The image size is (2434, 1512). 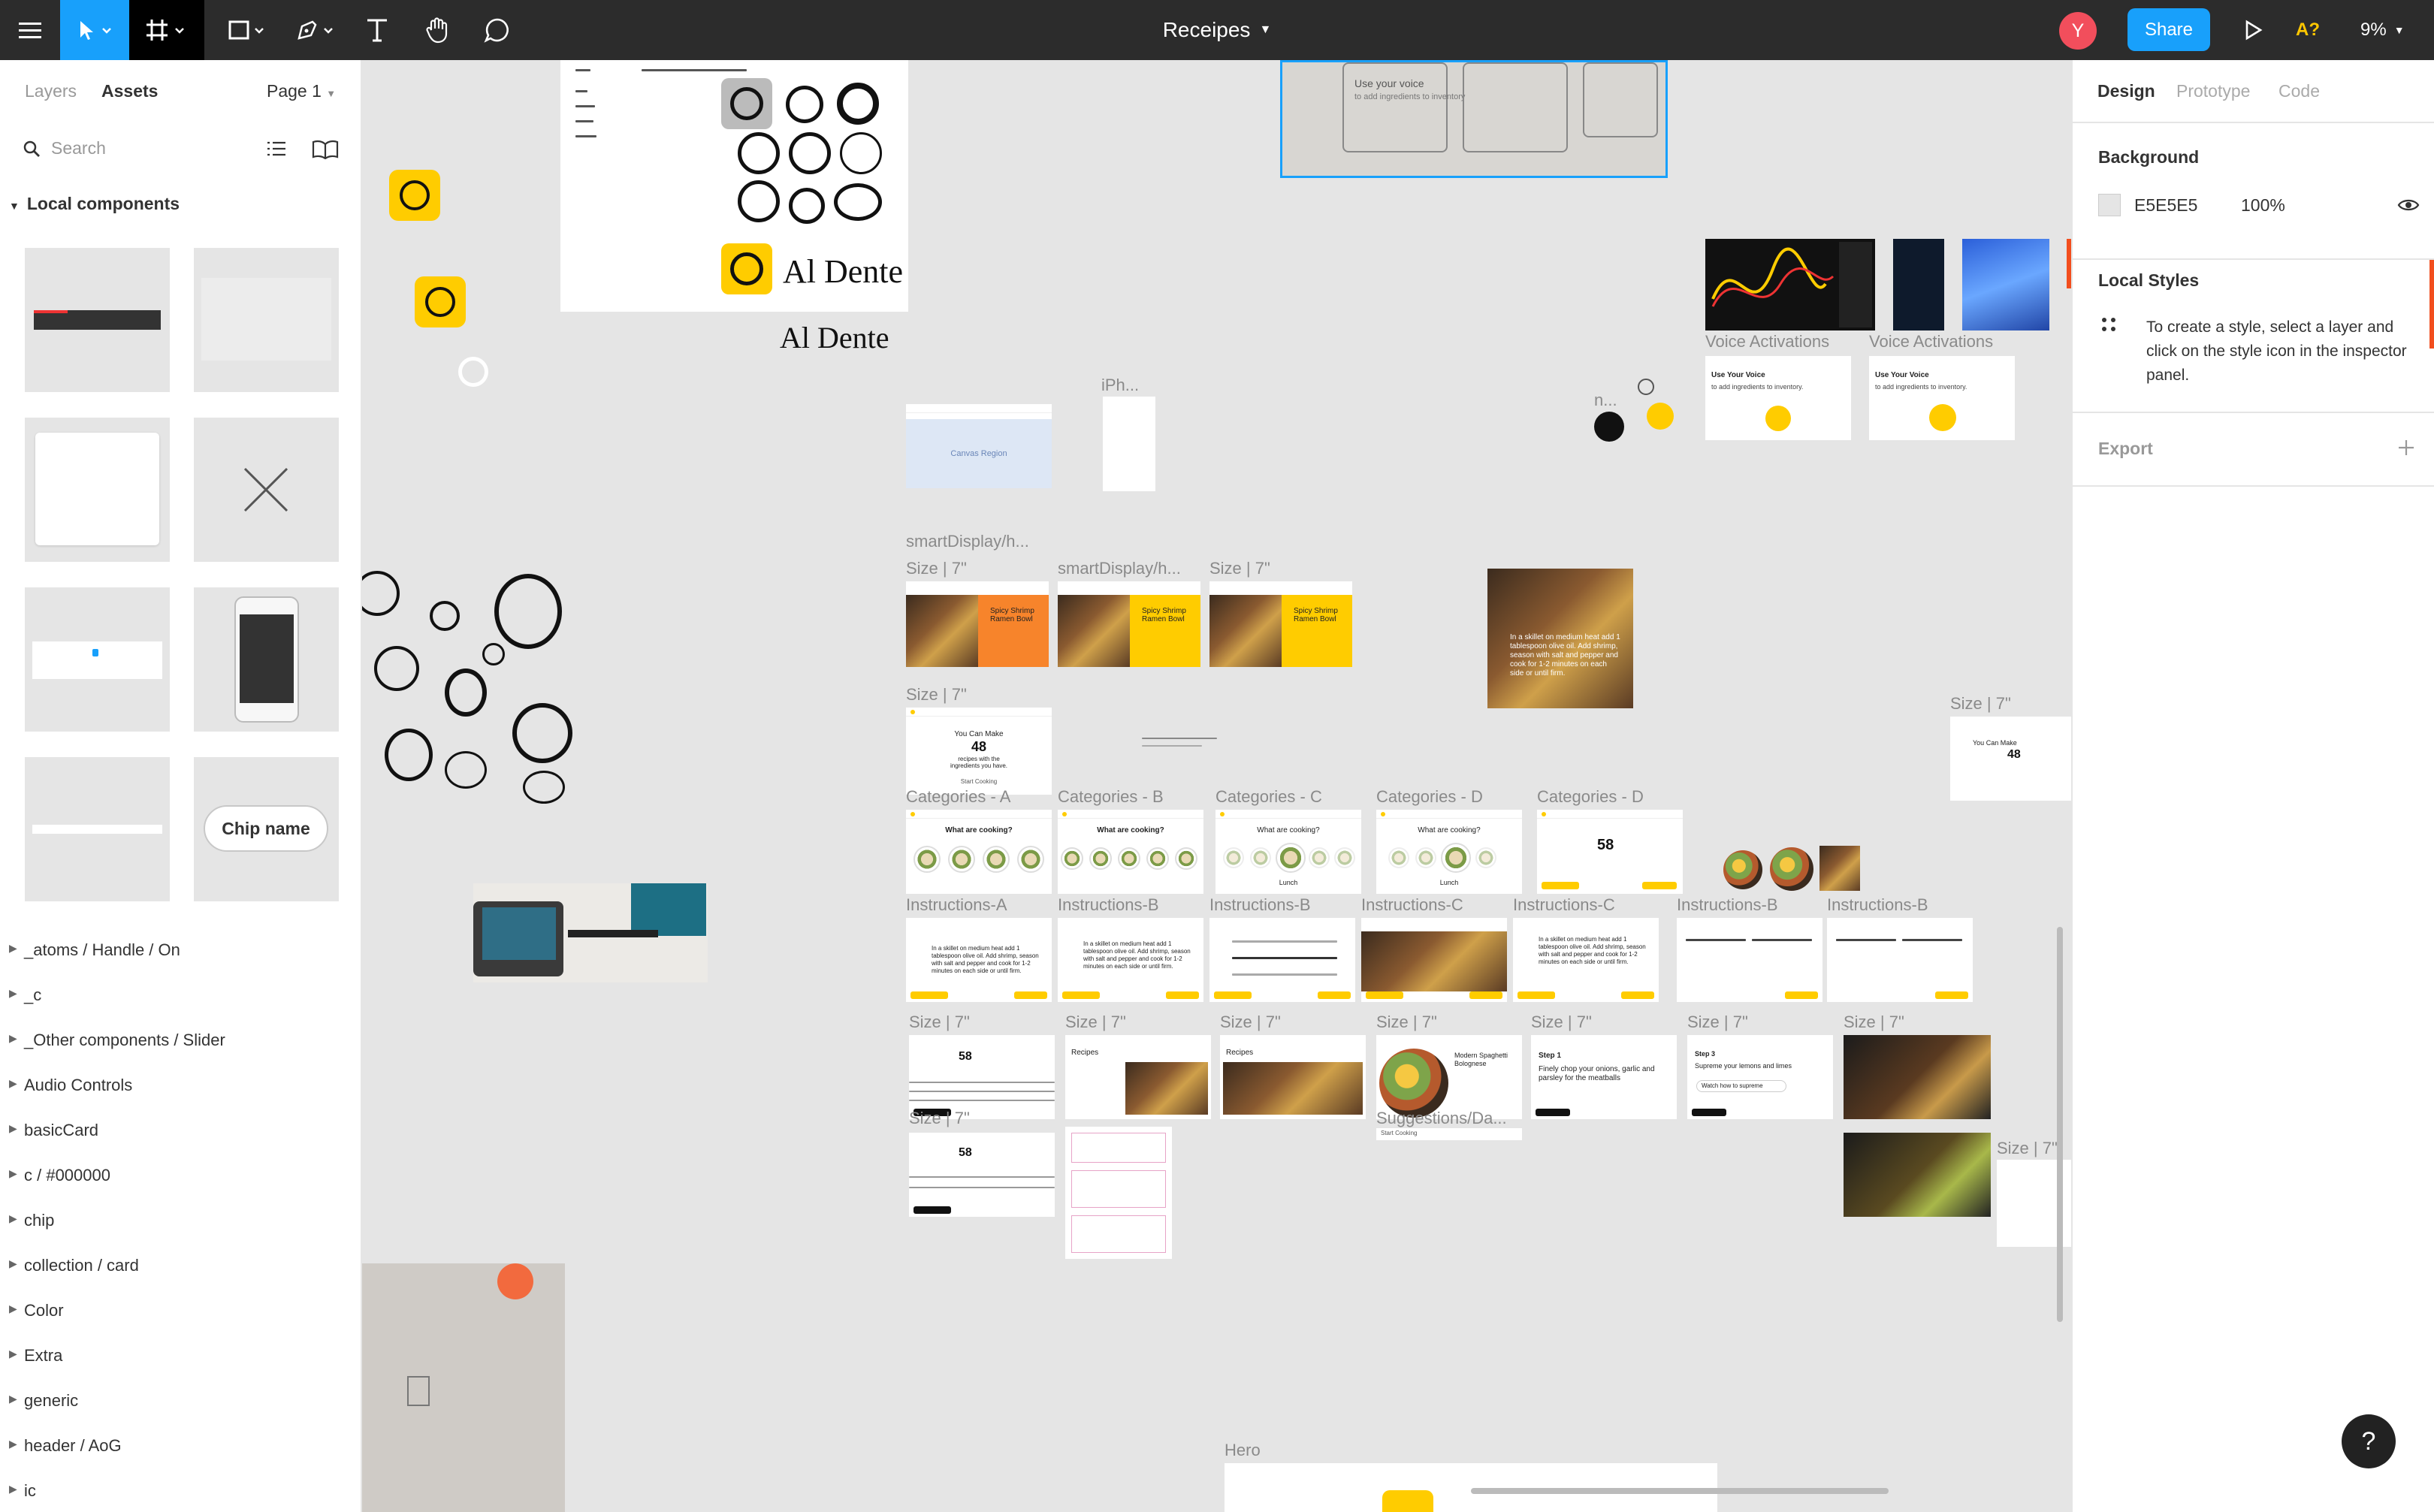 What do you see at coordinates (2408, 207) in the screenshot?
I see `eye-visibility-icon` at bounding box center [2408, 207].